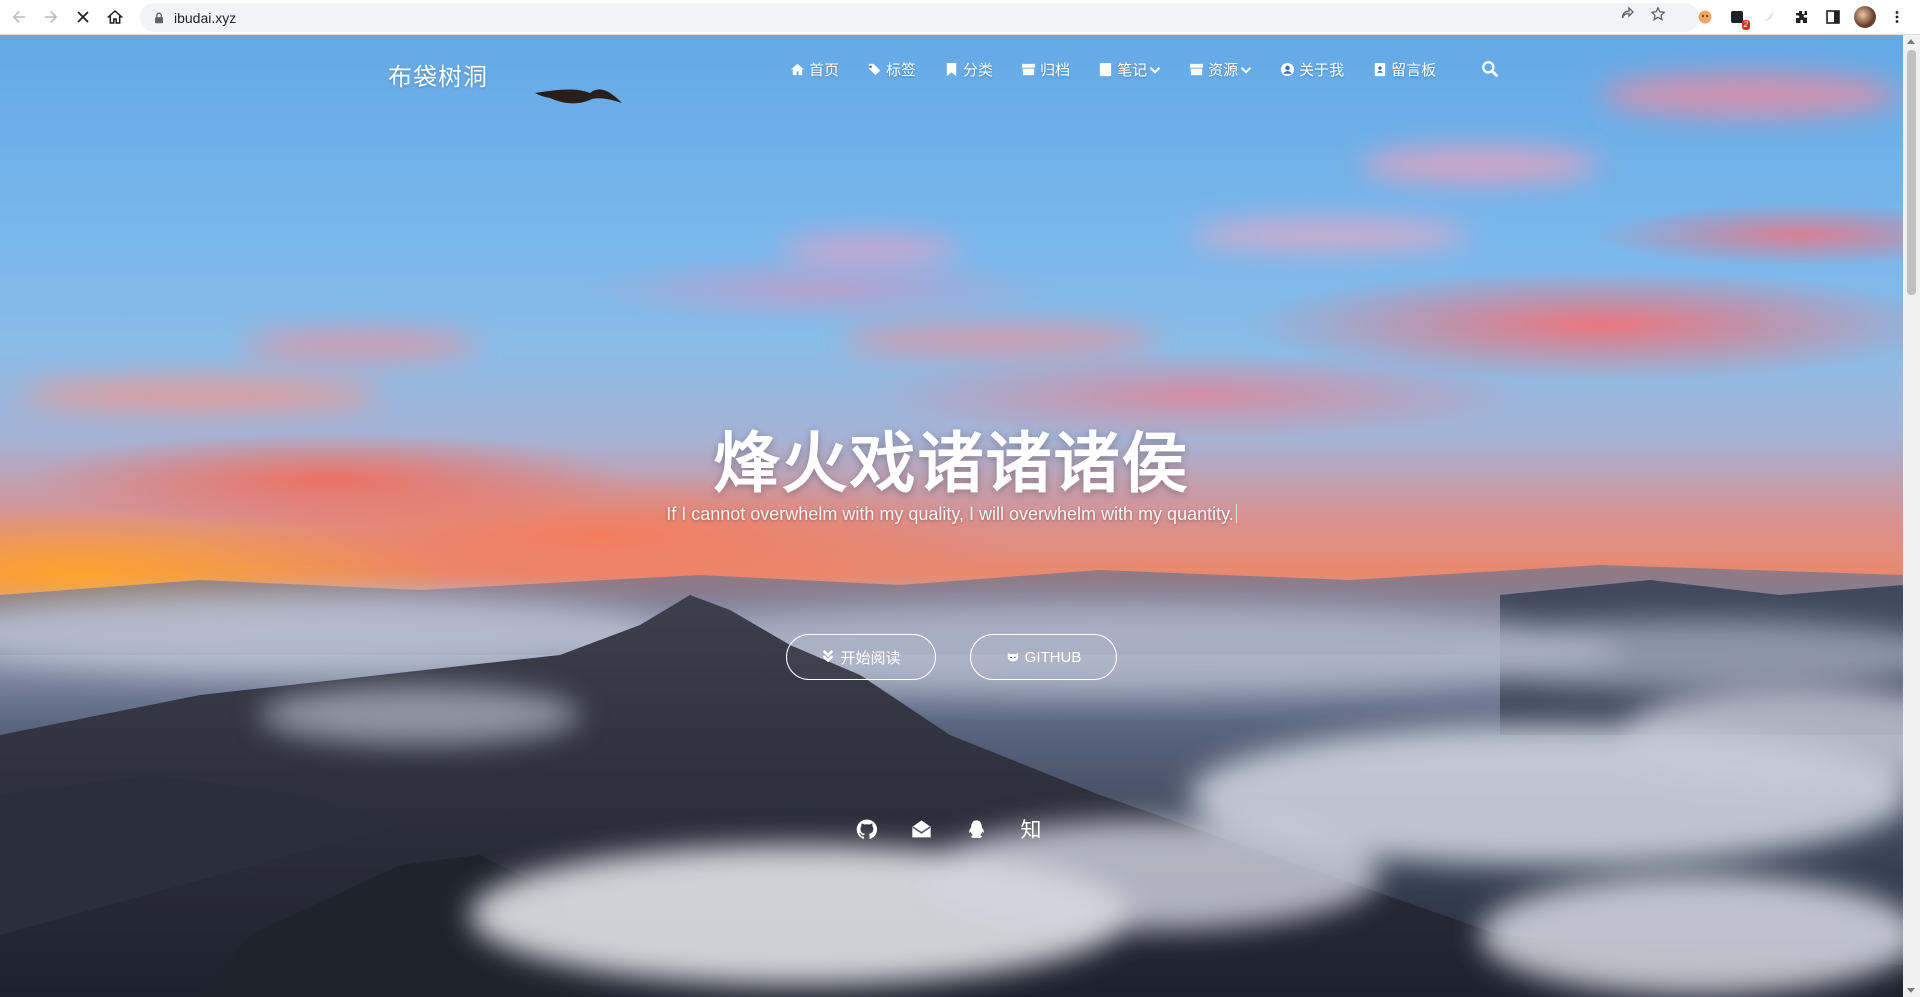 This screenshot has height=997, width=1920. I want to click on qq-icon, so click(976, 828).